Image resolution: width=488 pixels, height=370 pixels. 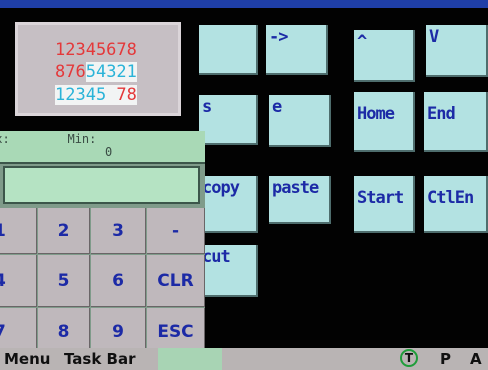 I want to click on key-3: 3, so click(x=118, y=231).